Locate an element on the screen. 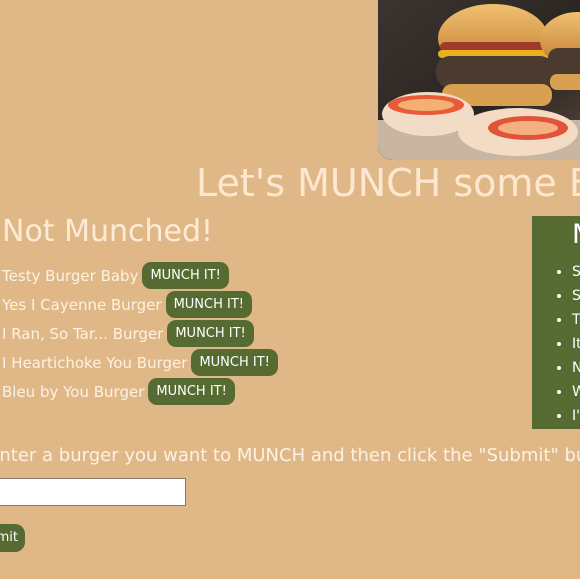 The width and height of the screenshot is (580, 579). not-munched-heading: Not Munched! is located at coordinates (108, 231).